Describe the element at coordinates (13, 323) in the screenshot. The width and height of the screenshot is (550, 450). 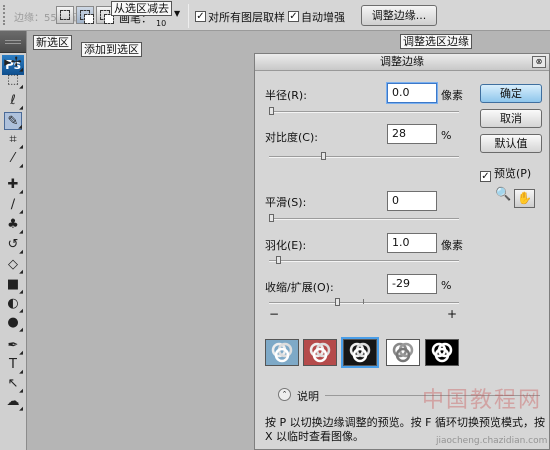
I see `dodge-tool-icon: ● ◢` at that location.